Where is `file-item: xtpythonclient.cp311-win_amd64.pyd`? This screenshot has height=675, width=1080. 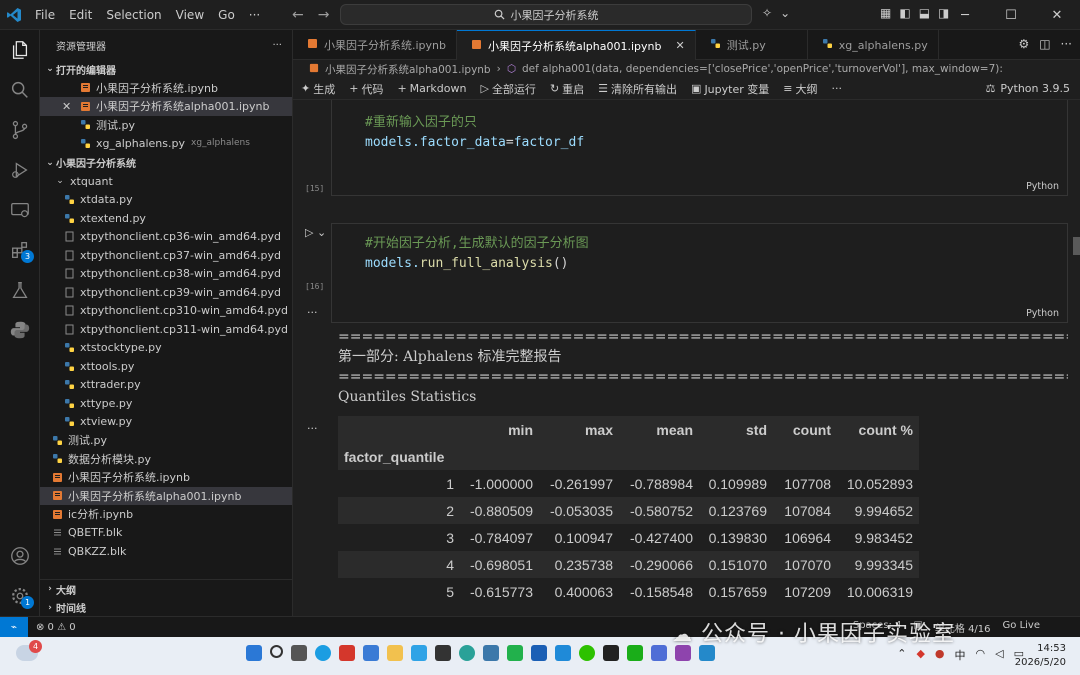
file-item: xtpythonclient.cp311-win_amd64.pyd is located at coordinates (166, 329).